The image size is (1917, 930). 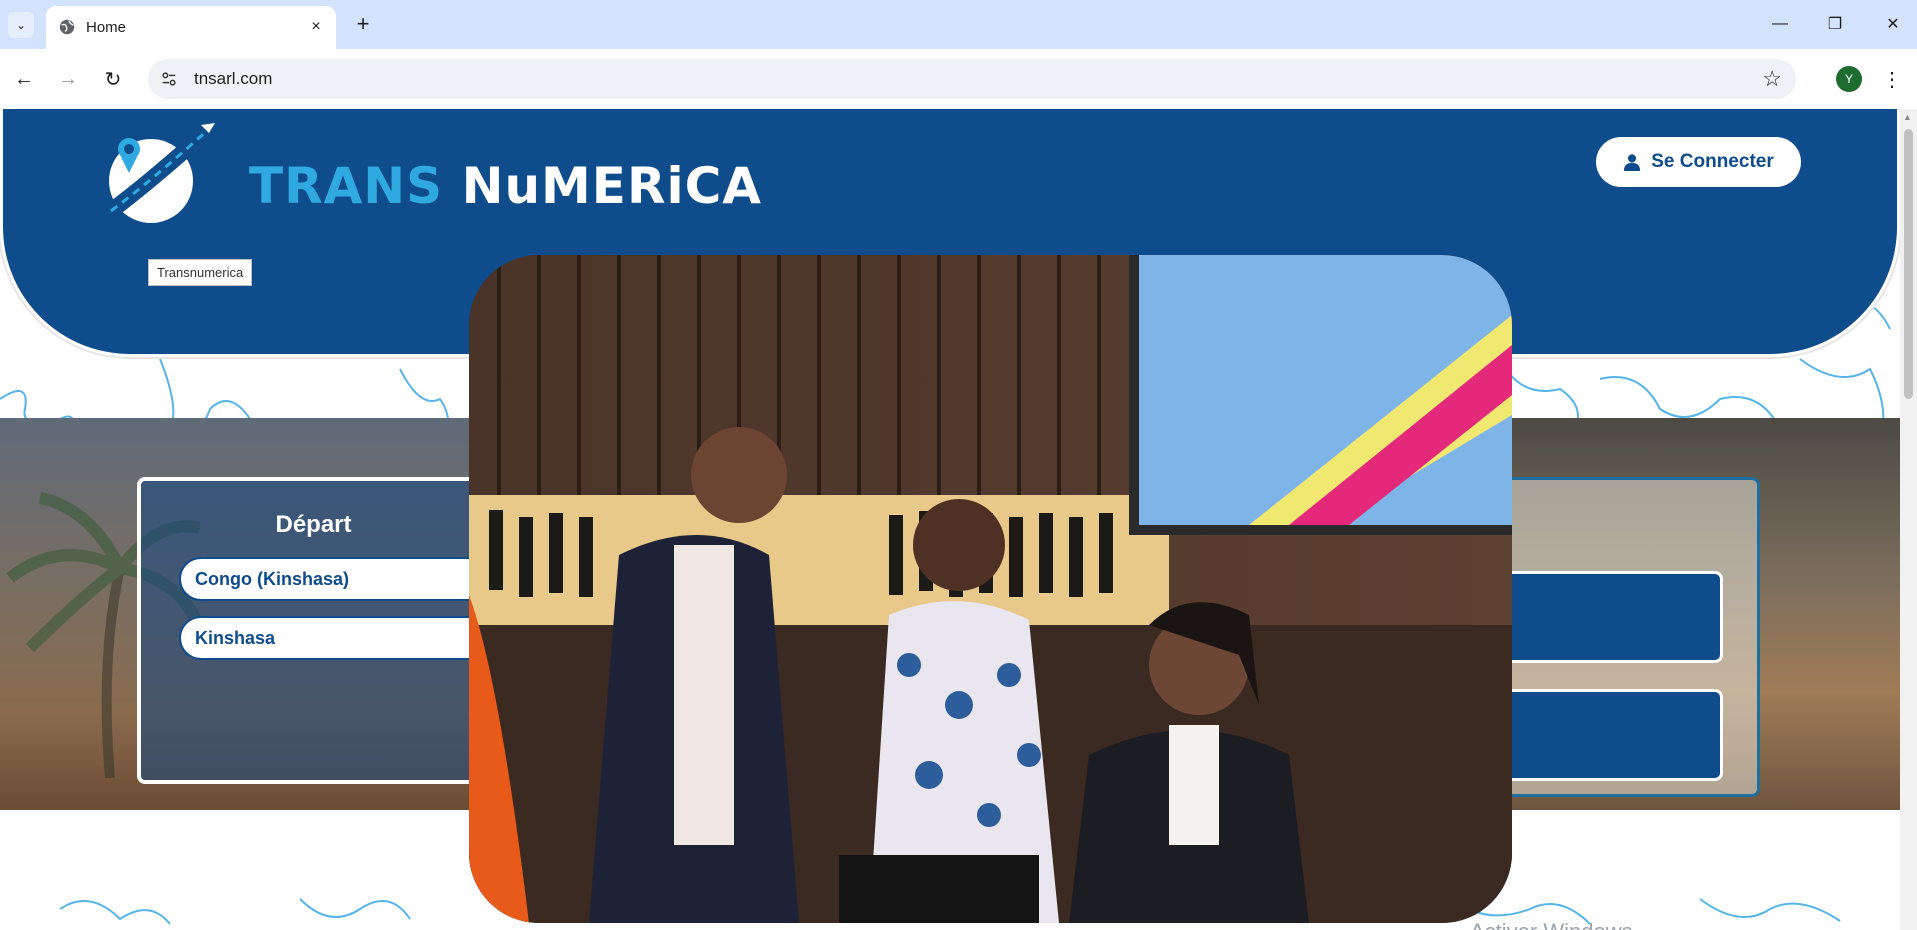 I want to click on tab-search-button: ⌄, so click(x=21, y=25).